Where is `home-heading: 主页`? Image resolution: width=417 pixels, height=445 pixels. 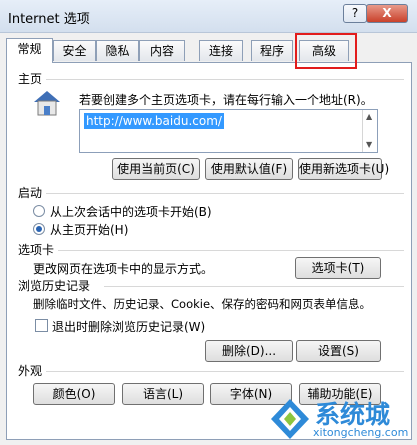 home-heading: 主页 is located at coordinates (30, 79).